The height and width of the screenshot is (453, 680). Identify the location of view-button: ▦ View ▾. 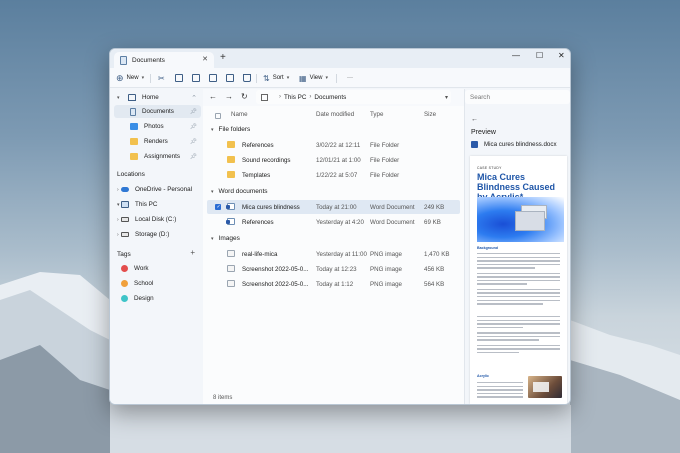
(313, 78).